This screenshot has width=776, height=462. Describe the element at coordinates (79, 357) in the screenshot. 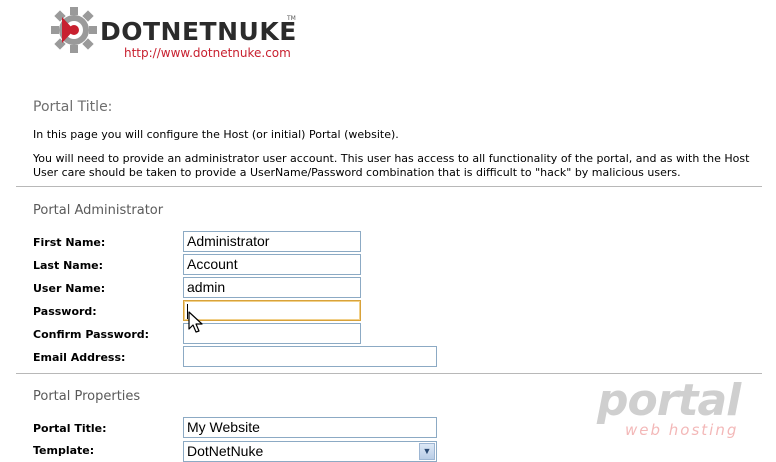

I see `email-label: Email Address:` at that location.